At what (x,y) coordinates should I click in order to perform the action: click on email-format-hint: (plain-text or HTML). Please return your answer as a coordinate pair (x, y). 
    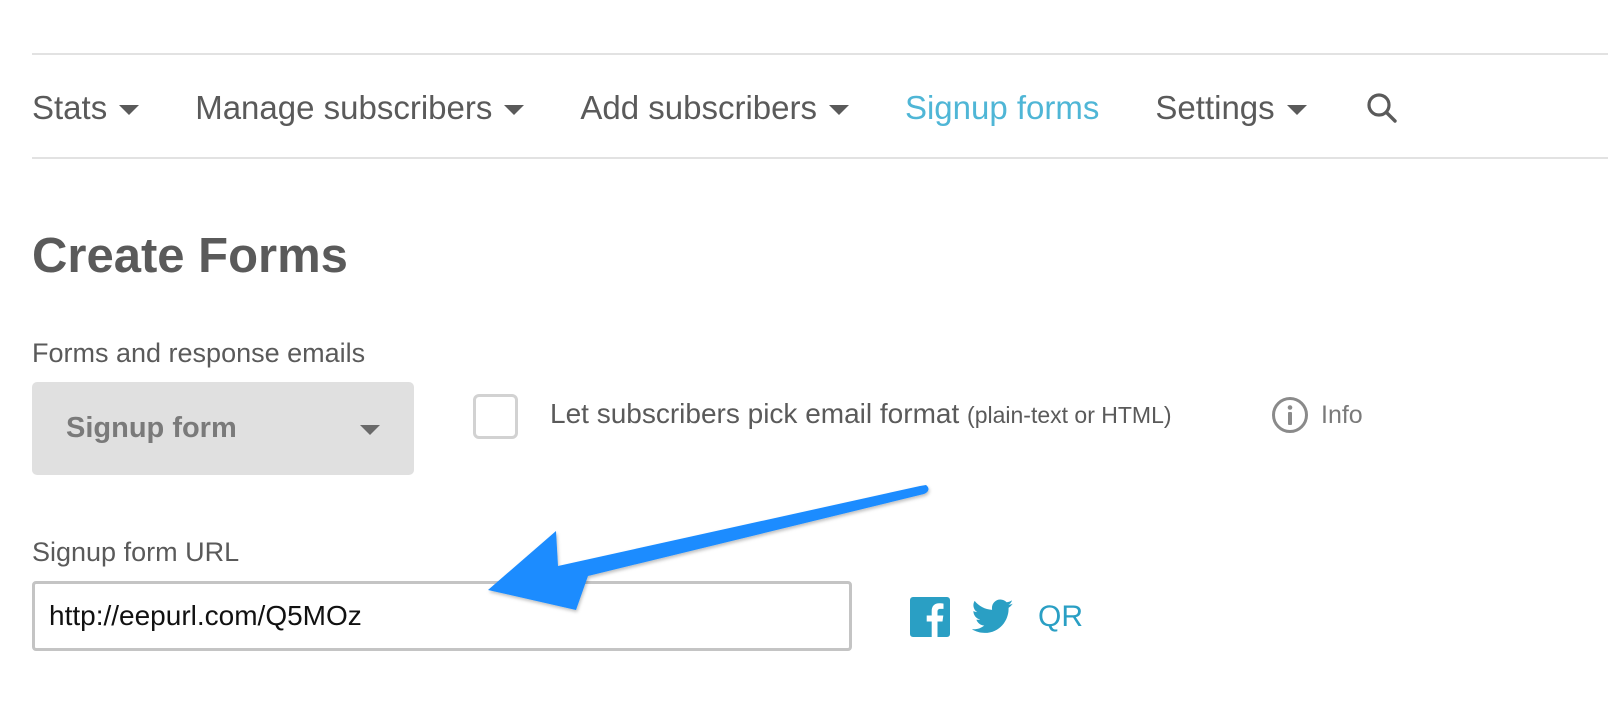
    Looking at the image, I should click on (1069, 415).